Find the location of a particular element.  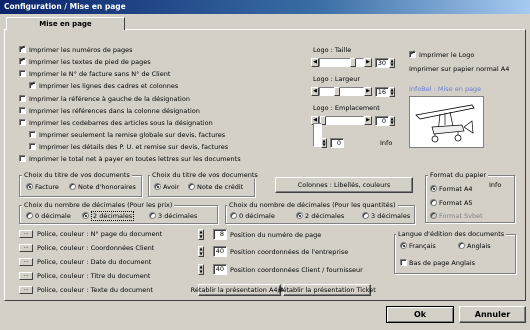

logo-y-spinner: ▲ ▼ is located at coordinates (324, 143).